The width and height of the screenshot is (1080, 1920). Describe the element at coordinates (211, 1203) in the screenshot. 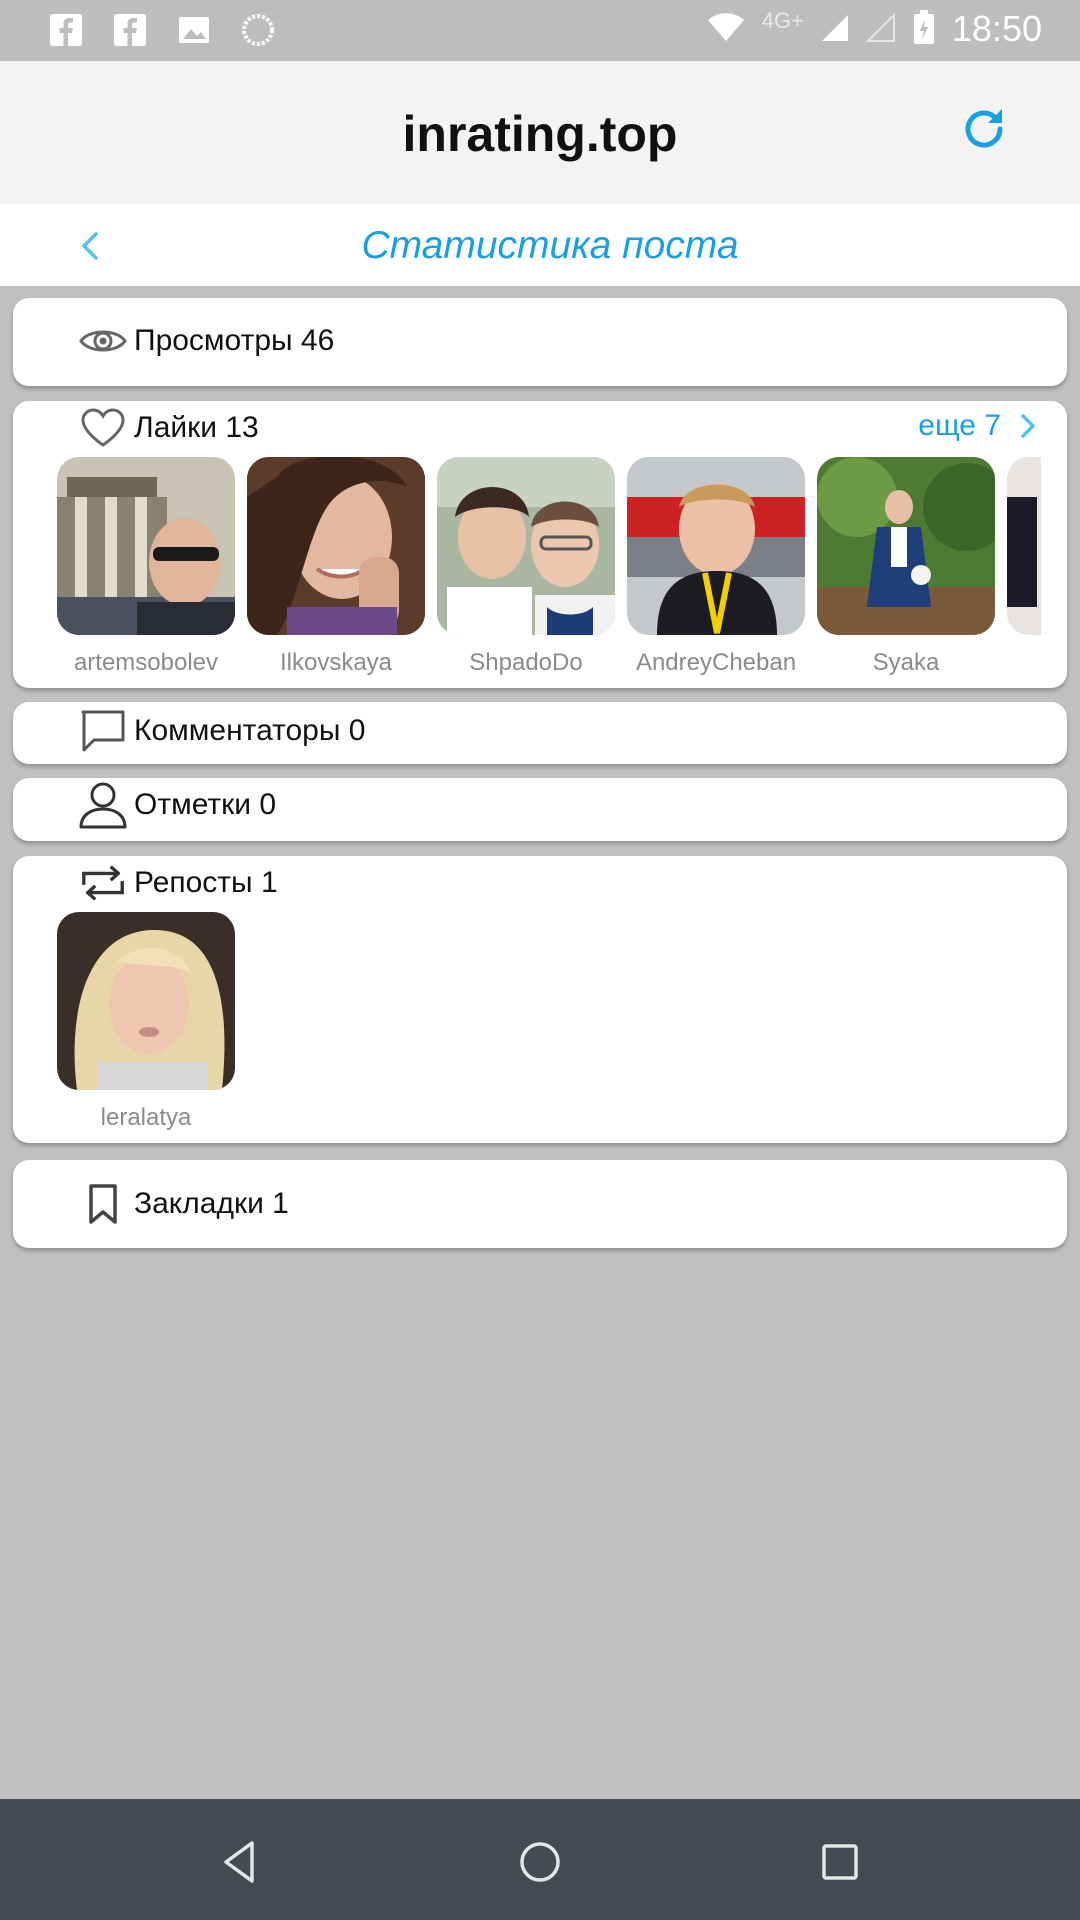

I see `bookmarks-label: Закладки 1` at that location.